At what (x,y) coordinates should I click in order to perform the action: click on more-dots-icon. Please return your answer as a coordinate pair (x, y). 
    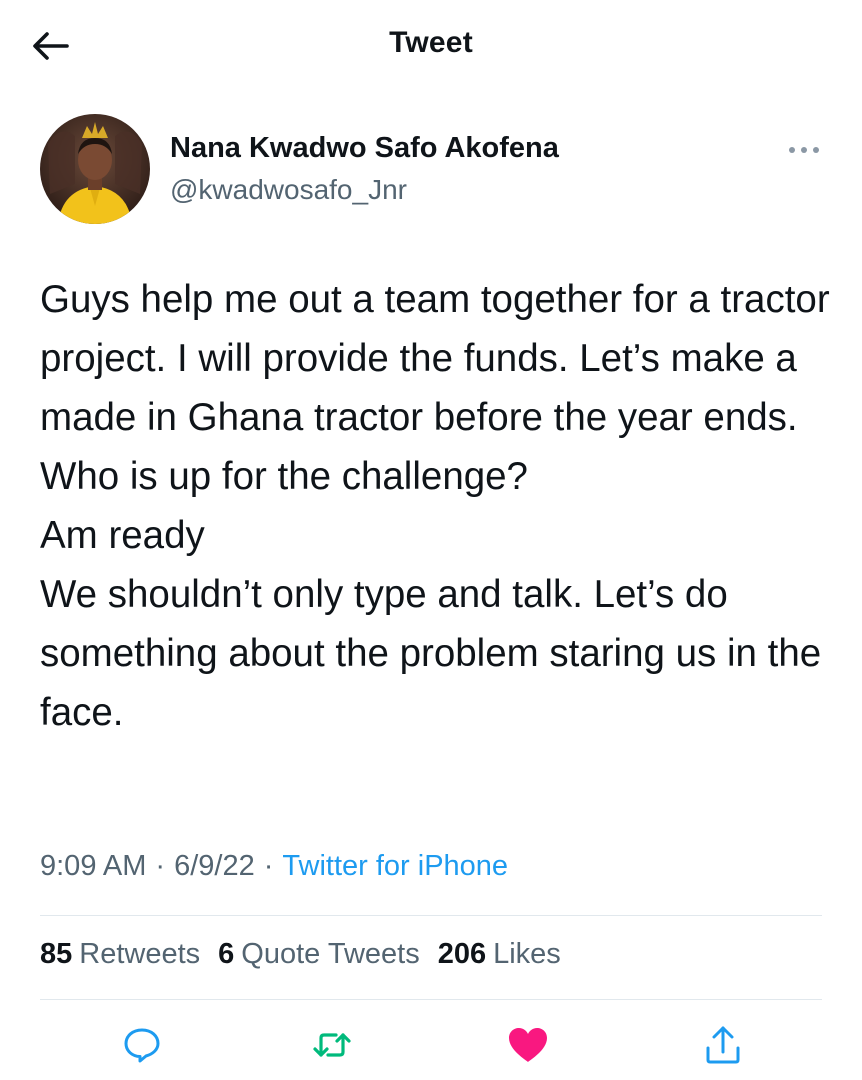
    Looking at the image, I should click on (804, 150).